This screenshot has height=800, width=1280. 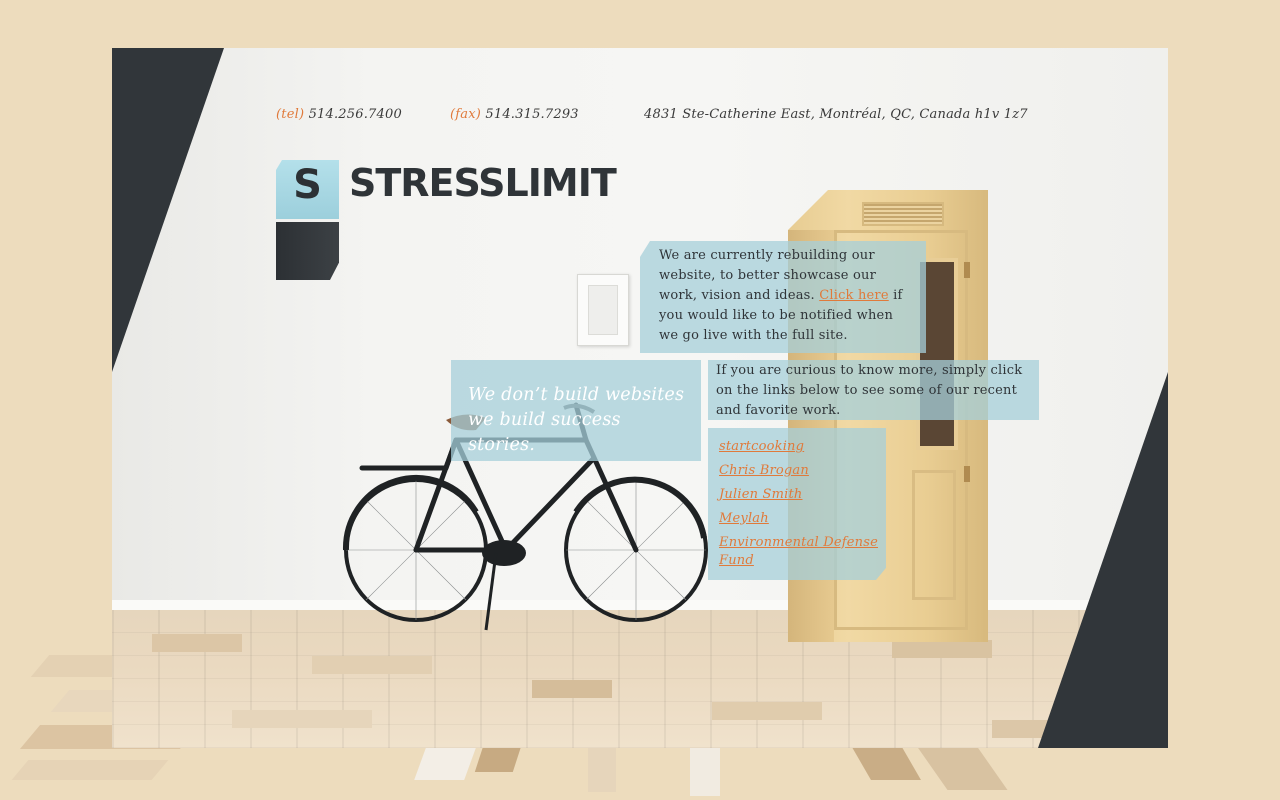 What do you see at coordinates (532, 114) in the screenshot?
I see `fax-number: 514.315.7293` at bounding box center [532, 114].